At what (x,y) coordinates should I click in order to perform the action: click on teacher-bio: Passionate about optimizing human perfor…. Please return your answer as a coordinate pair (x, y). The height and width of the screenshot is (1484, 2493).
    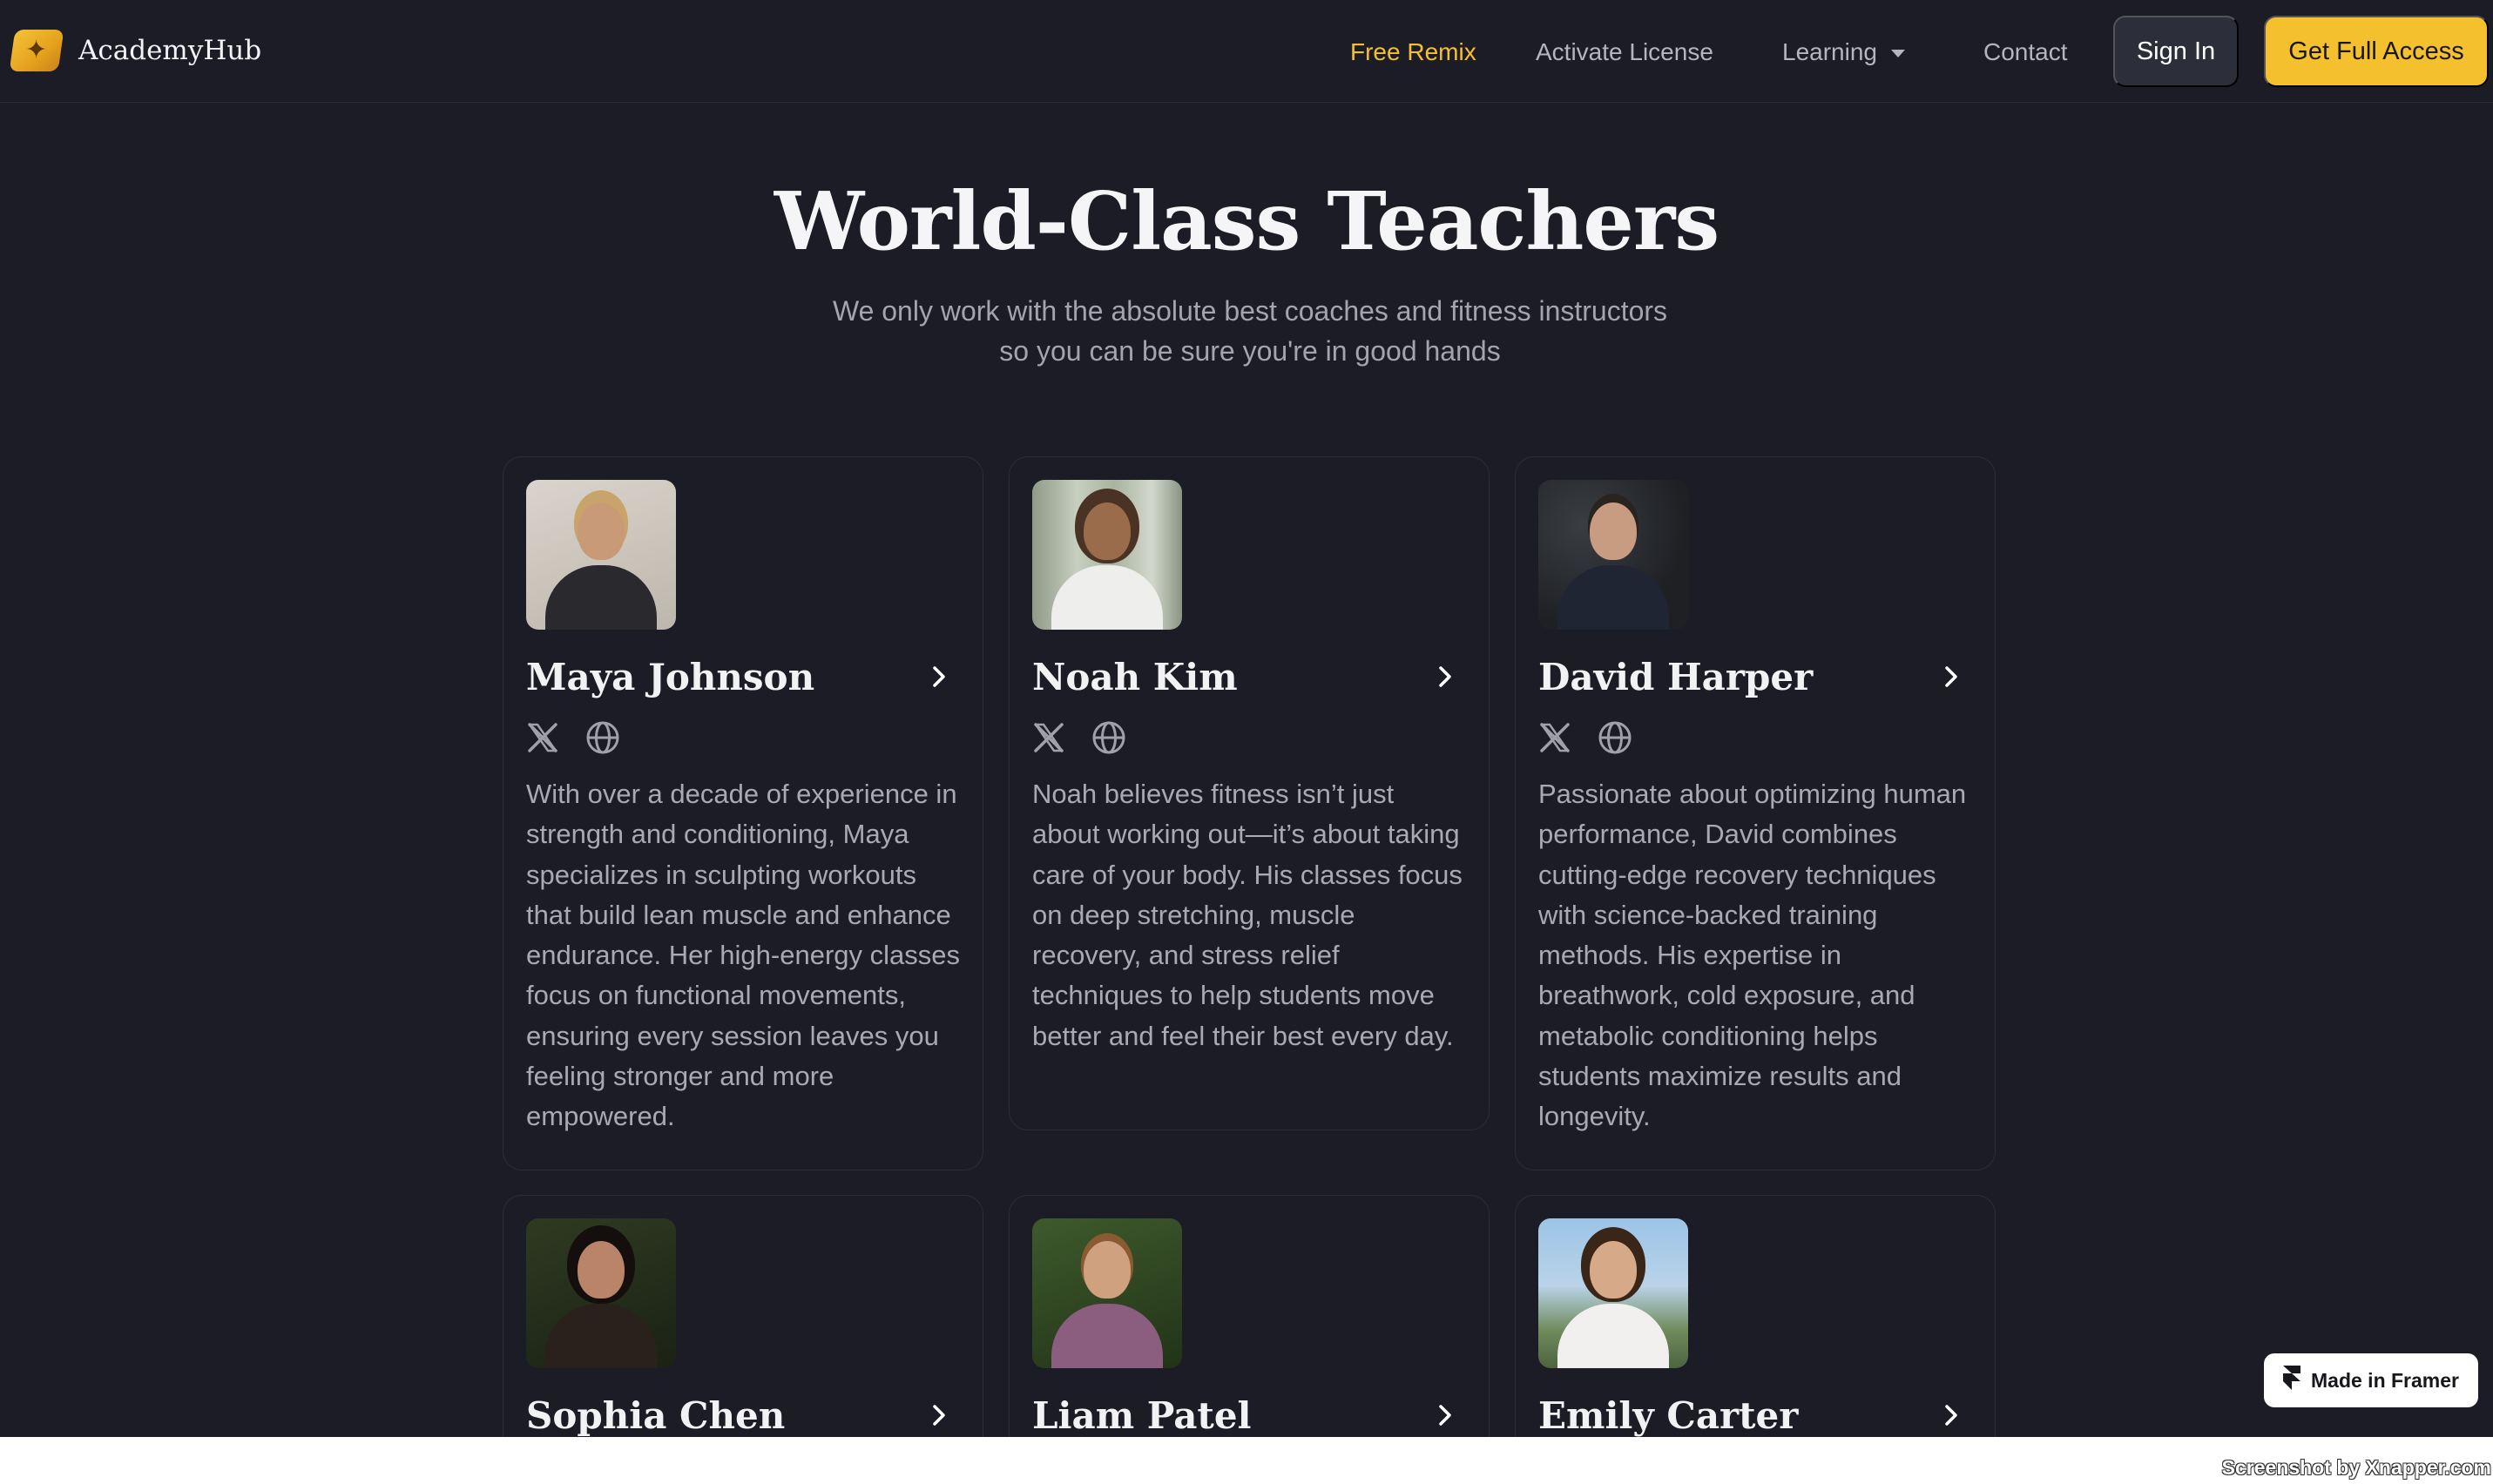
    Looking at the image, I should click on (1753, 956).